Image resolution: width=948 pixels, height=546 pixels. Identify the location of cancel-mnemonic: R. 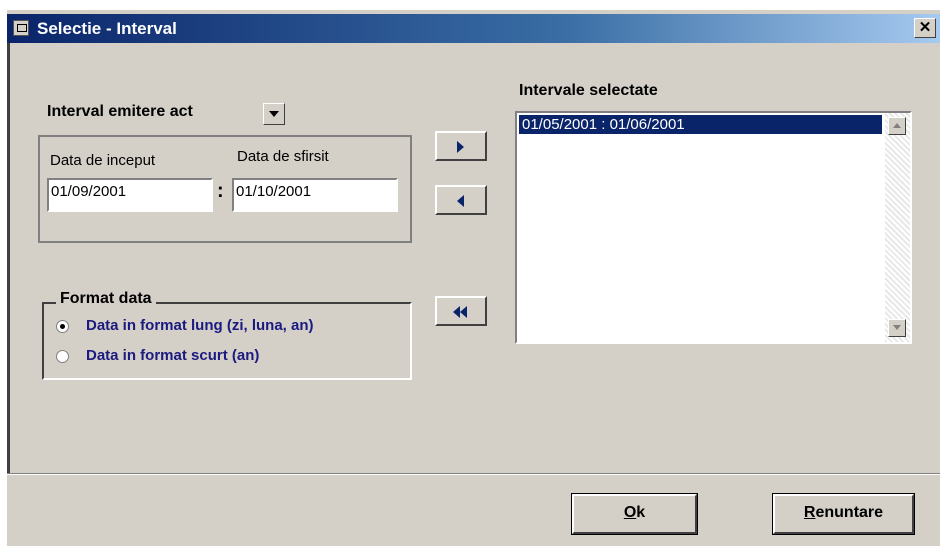
(809, 512).